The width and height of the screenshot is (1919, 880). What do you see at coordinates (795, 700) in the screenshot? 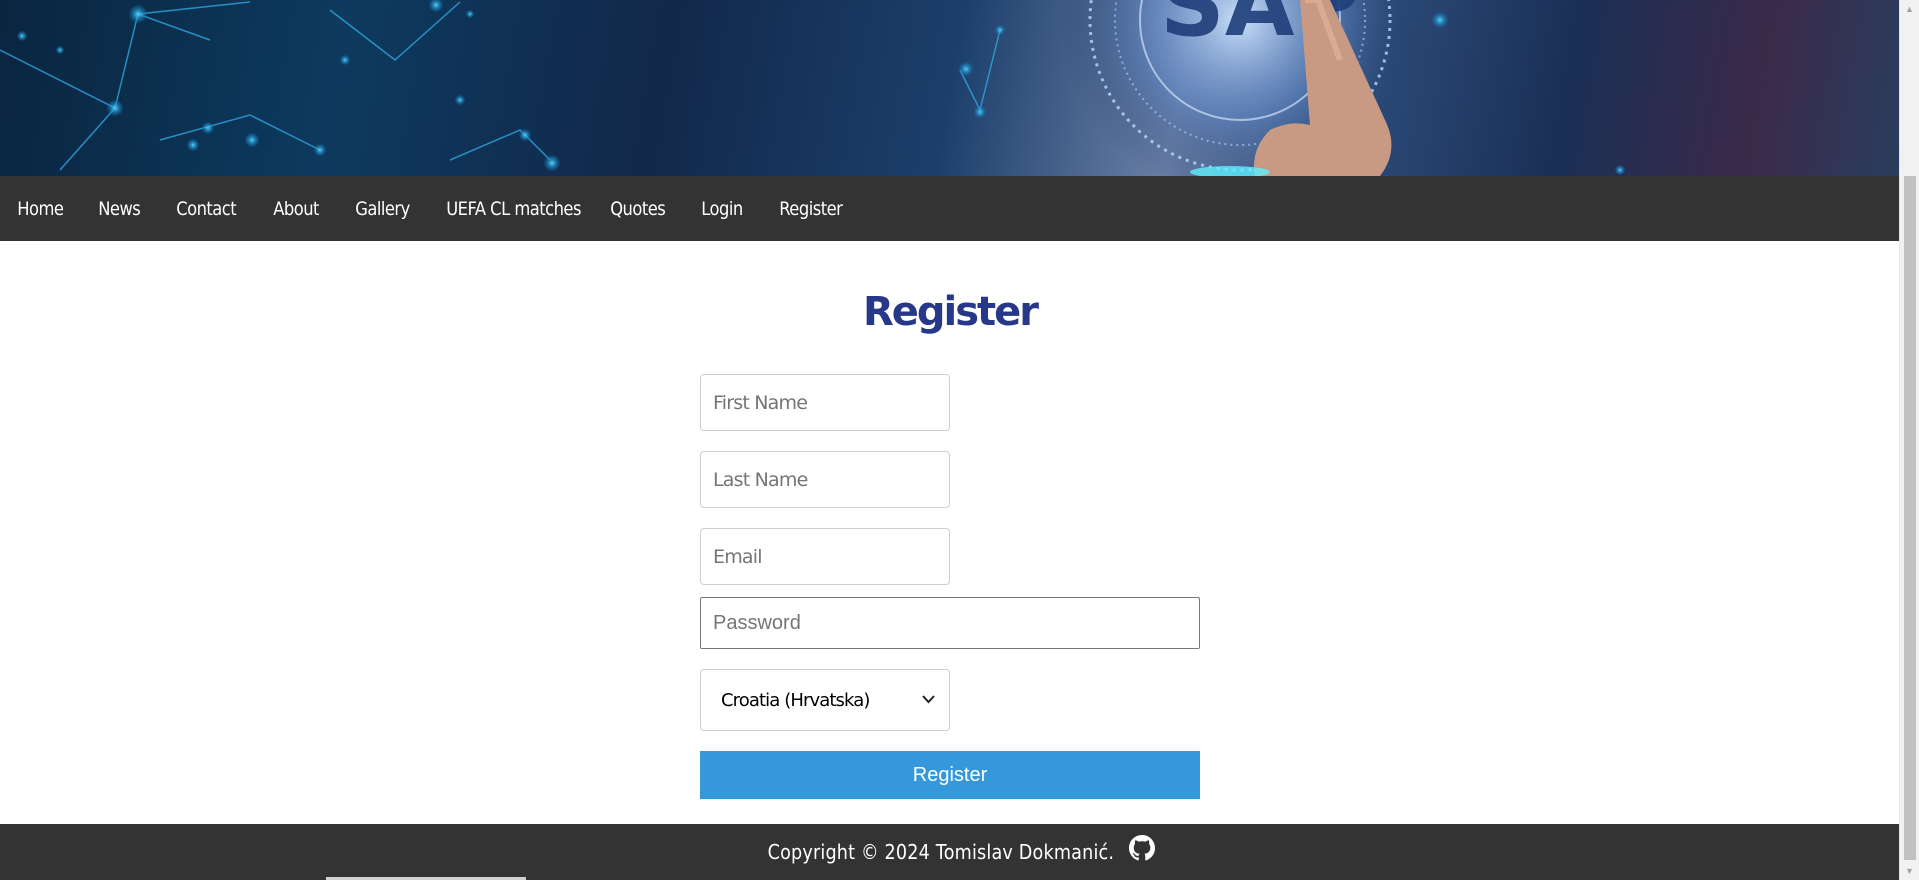
I see `country-select-value: Croatia (Hrvatska)` at bounding box center [795, 700].